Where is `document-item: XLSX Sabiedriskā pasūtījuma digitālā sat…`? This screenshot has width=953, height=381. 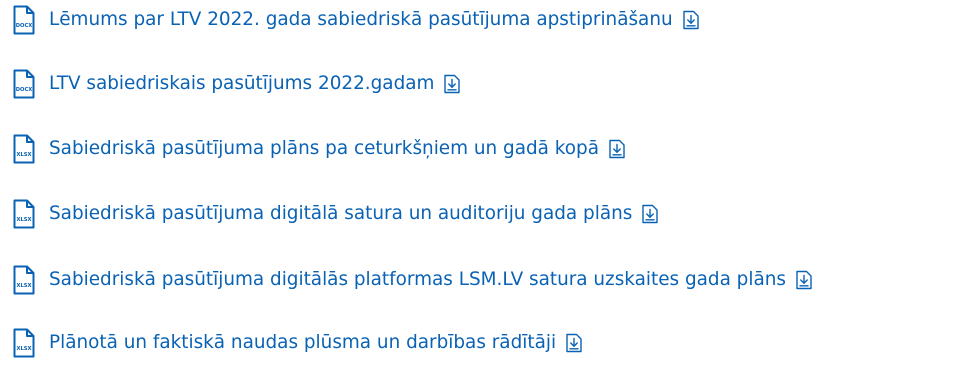 document-item: XLSX Sabiedriskā pasūtījuma digitālā sat… is located at coordinates (336, 214).